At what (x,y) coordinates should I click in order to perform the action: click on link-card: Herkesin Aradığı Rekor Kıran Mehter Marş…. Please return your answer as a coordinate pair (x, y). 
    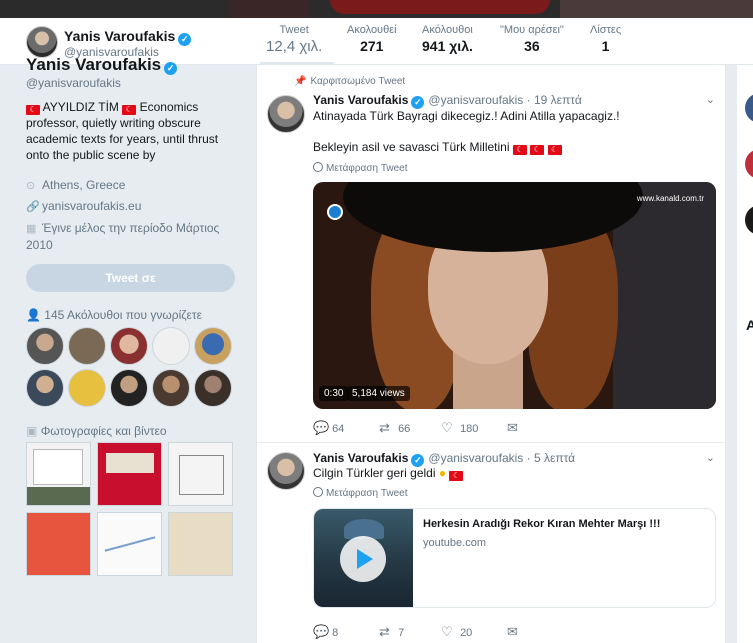
    Looking at the image, I should click on (514, 558).